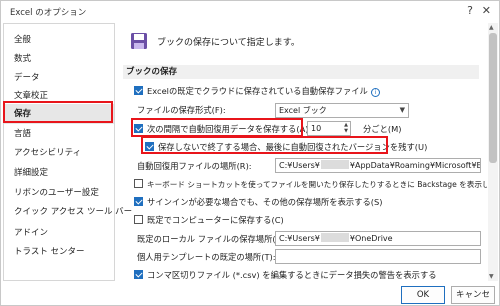 The width and height of the screenshot is (500, 306). Describe the element at coordinates (470, 10) in the screenshot. I see `help-icon: ?` at that location.